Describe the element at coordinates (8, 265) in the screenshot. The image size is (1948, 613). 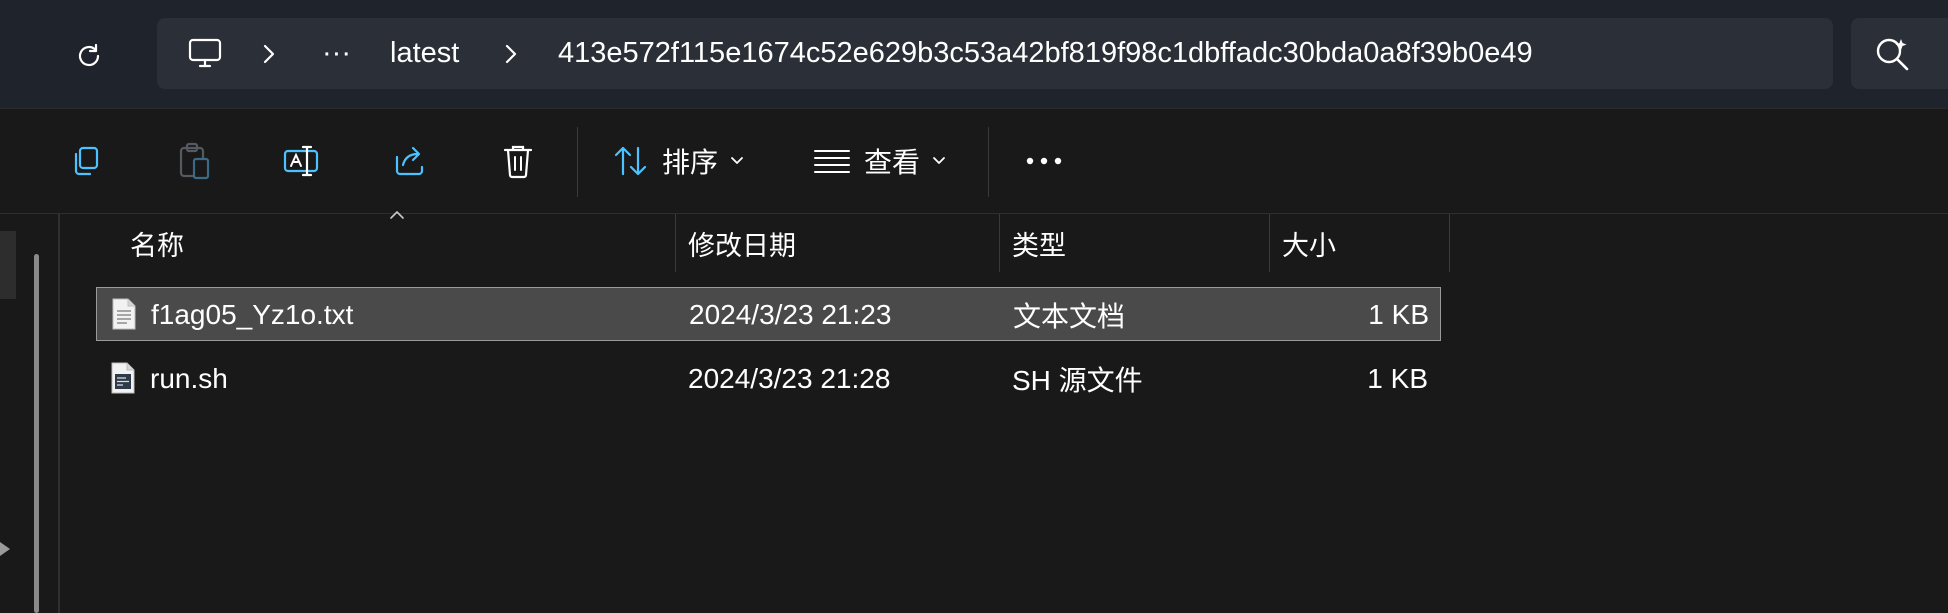
I see `nav-selected-item` at that location.